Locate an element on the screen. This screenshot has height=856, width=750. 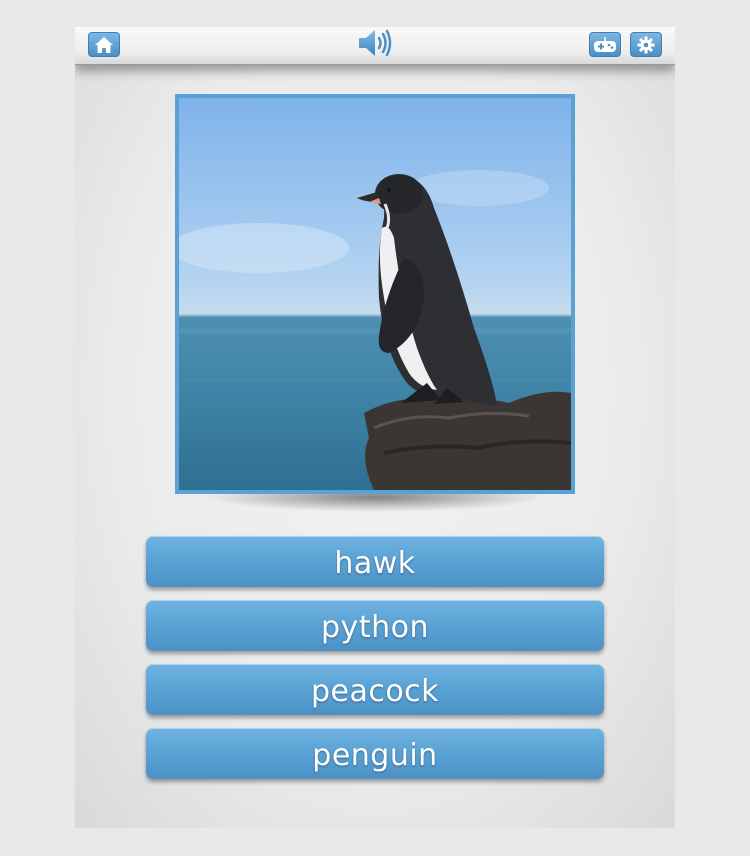
home-button is located at coordinates (104, 44).